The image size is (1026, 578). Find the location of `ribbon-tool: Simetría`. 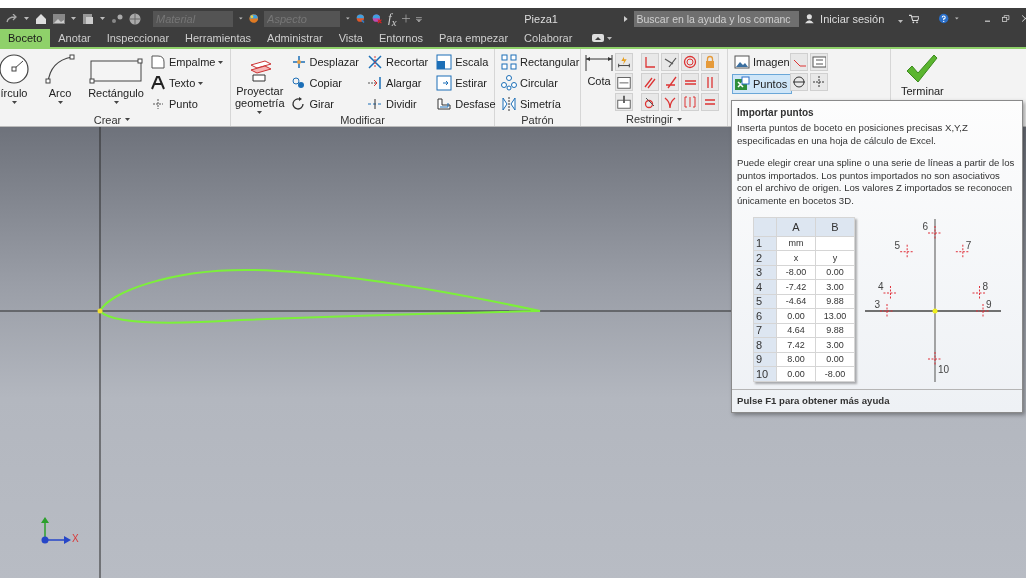

ribbon-tool: Simetría is located at coordinates (540, 104).